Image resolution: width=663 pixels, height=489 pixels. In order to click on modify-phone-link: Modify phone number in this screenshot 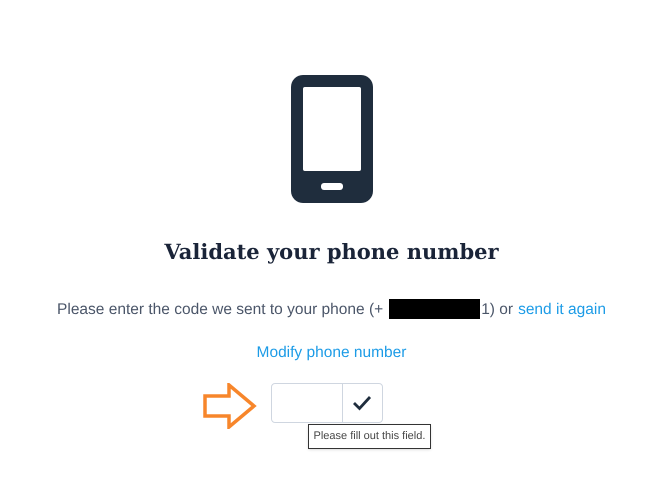, I will do `click(331, 352)`.